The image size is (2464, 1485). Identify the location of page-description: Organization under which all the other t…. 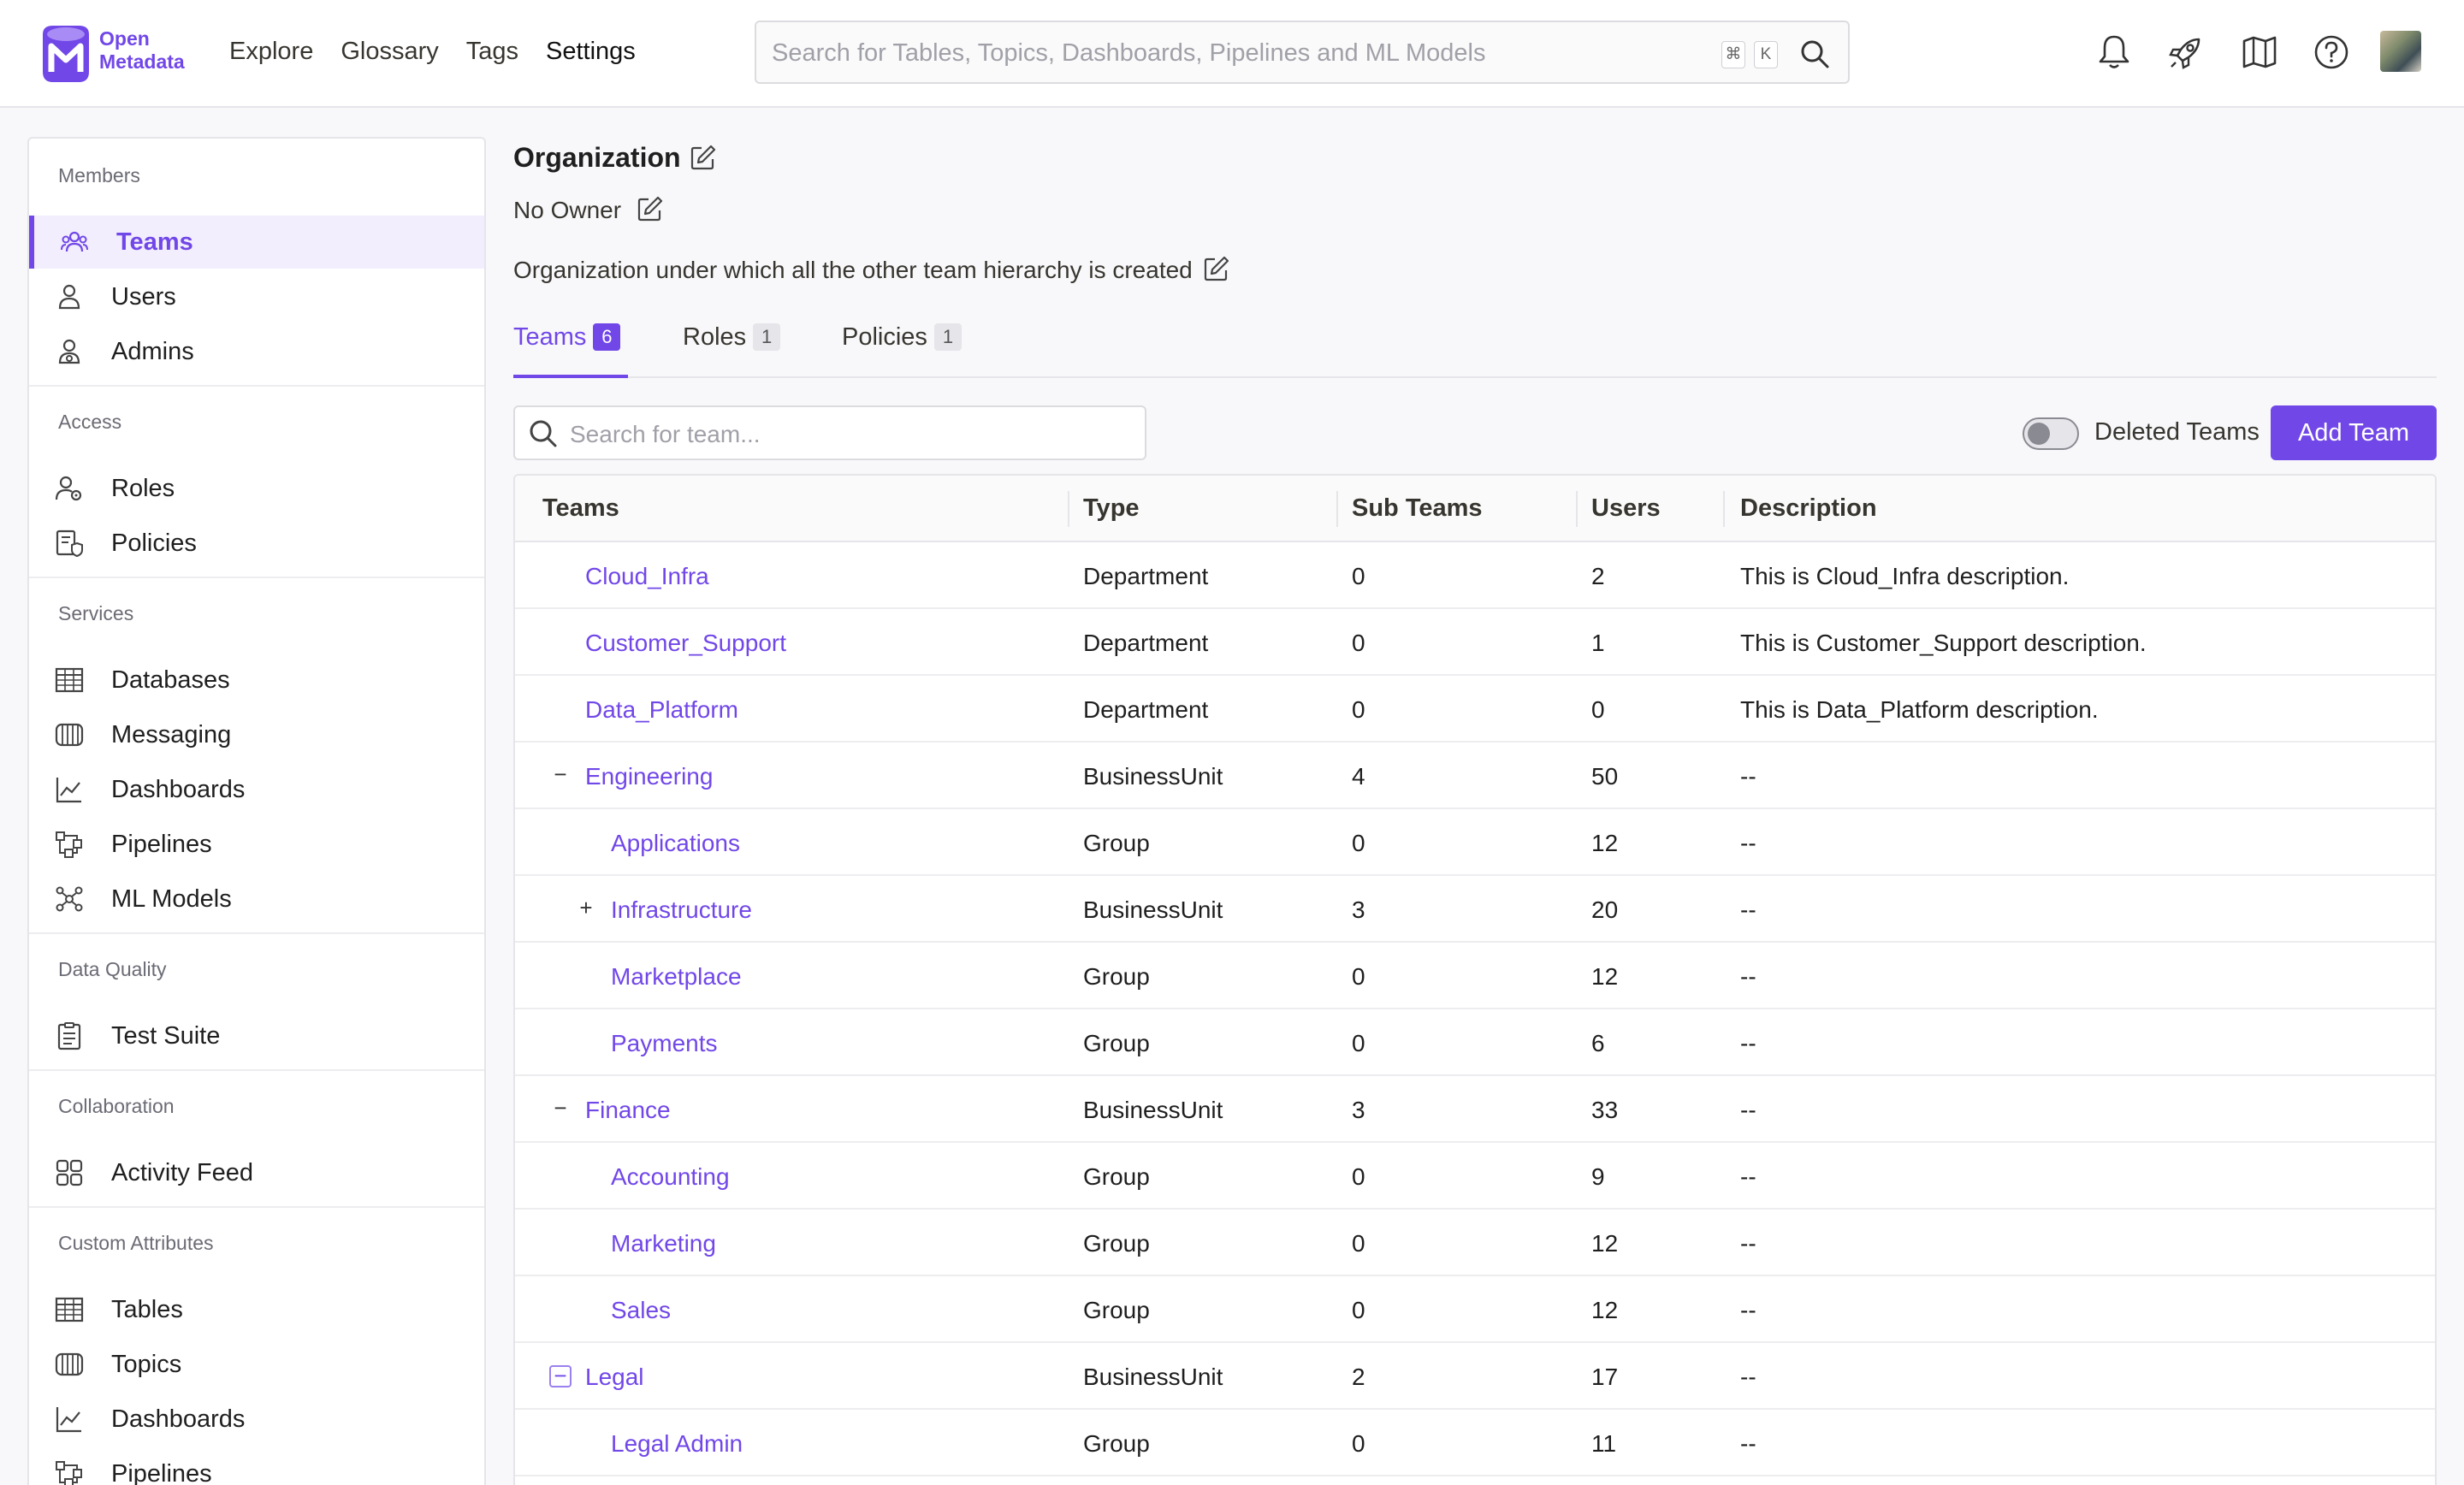
(853, 270).